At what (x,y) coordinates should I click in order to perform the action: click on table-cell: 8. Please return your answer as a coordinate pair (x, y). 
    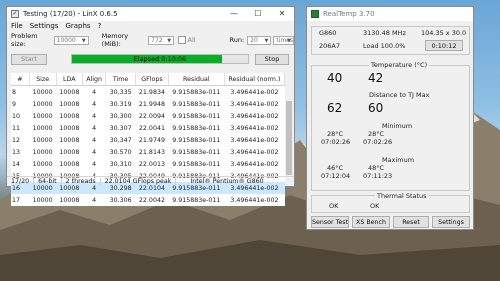
    Looking at the image, I should click on (14, 92).